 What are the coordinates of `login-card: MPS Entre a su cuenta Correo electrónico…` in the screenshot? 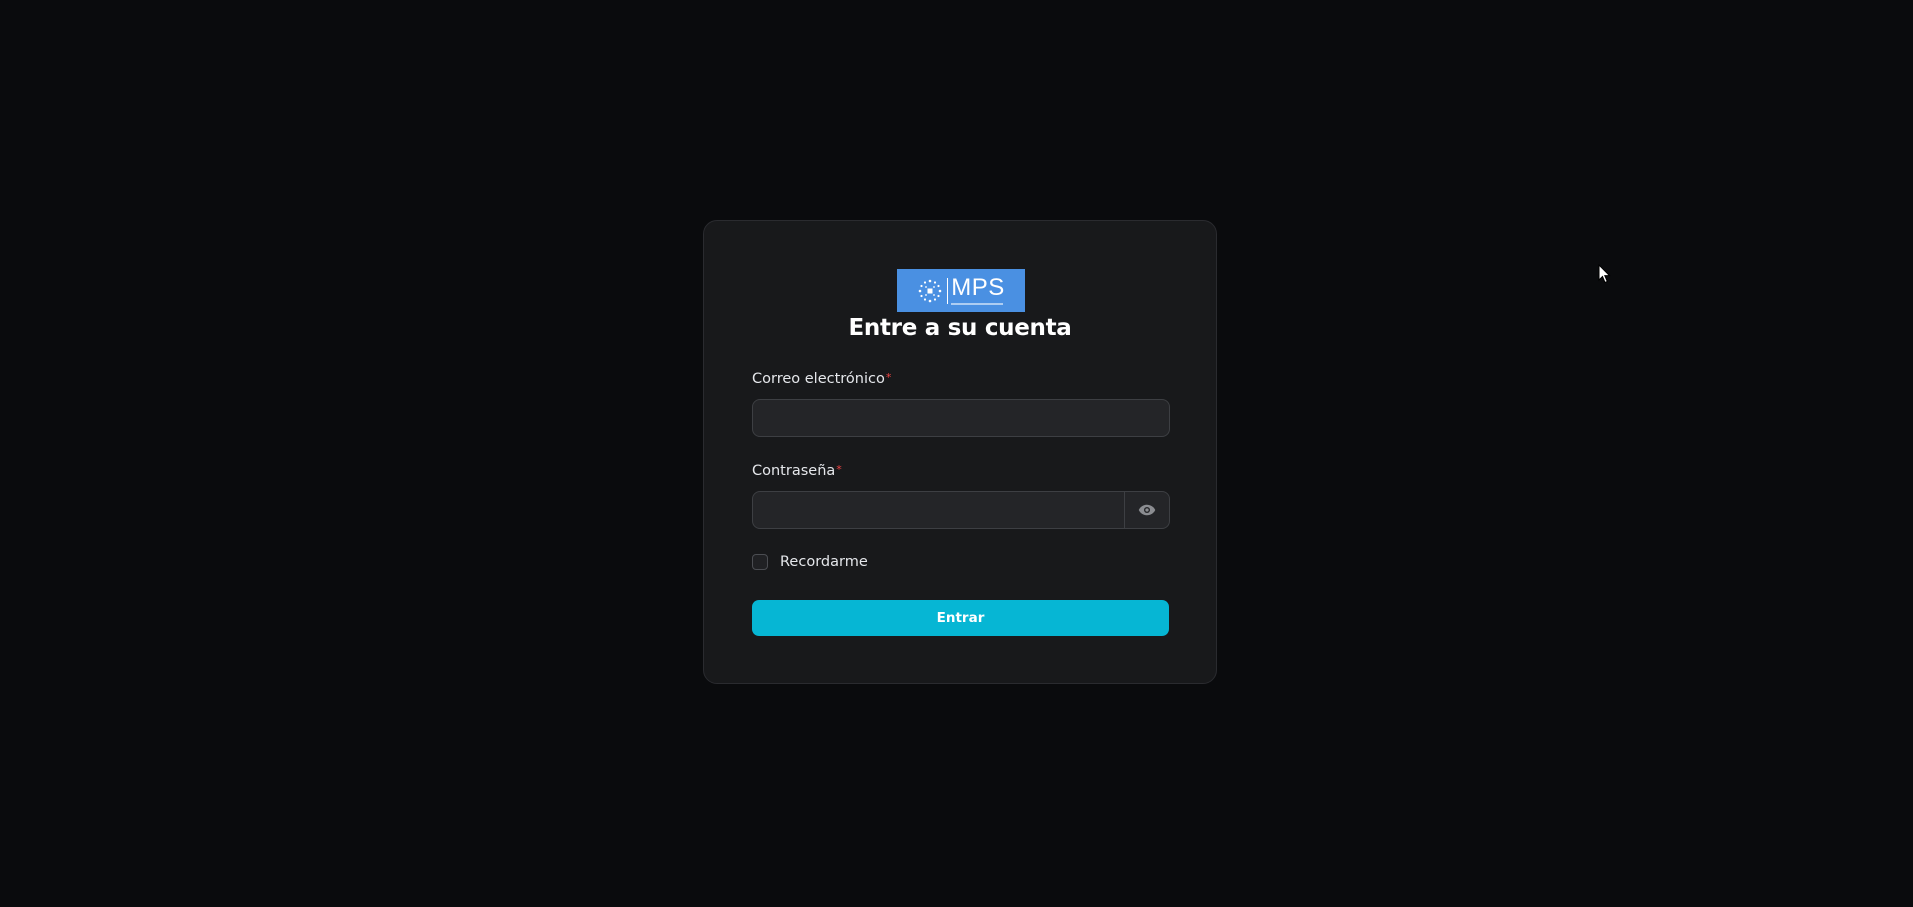 It's located at (960, 452).